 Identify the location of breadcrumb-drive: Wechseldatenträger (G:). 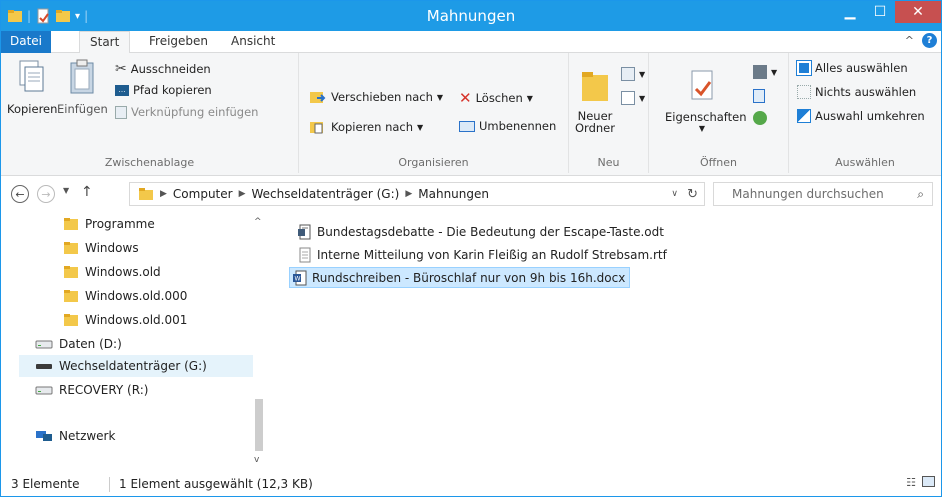
(326, 194).